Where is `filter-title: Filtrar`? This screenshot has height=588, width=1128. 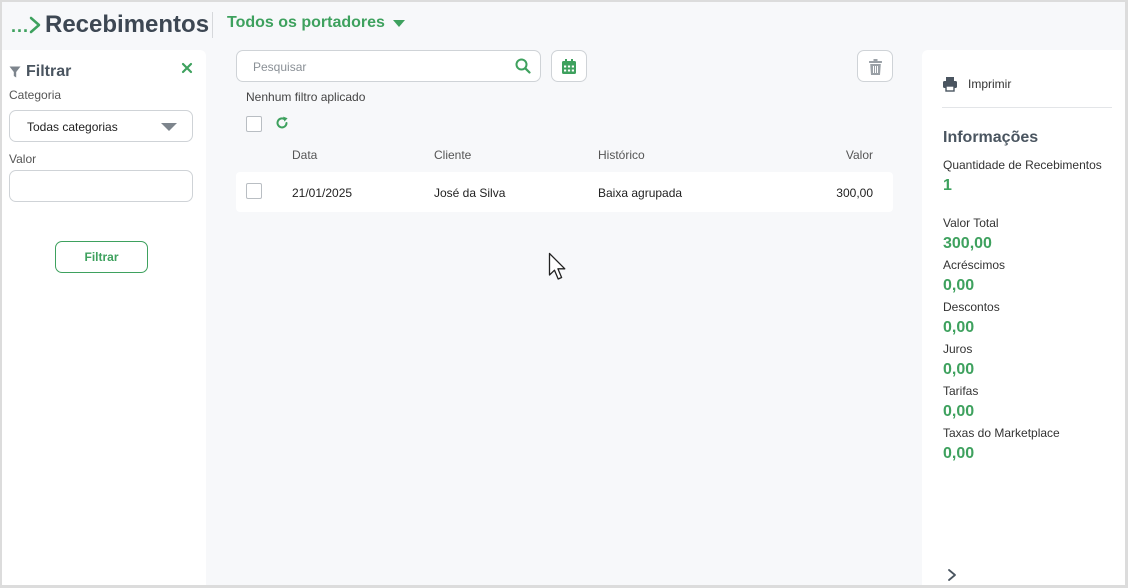
filter-title: Filtrar is located at coordinates (49, 71).